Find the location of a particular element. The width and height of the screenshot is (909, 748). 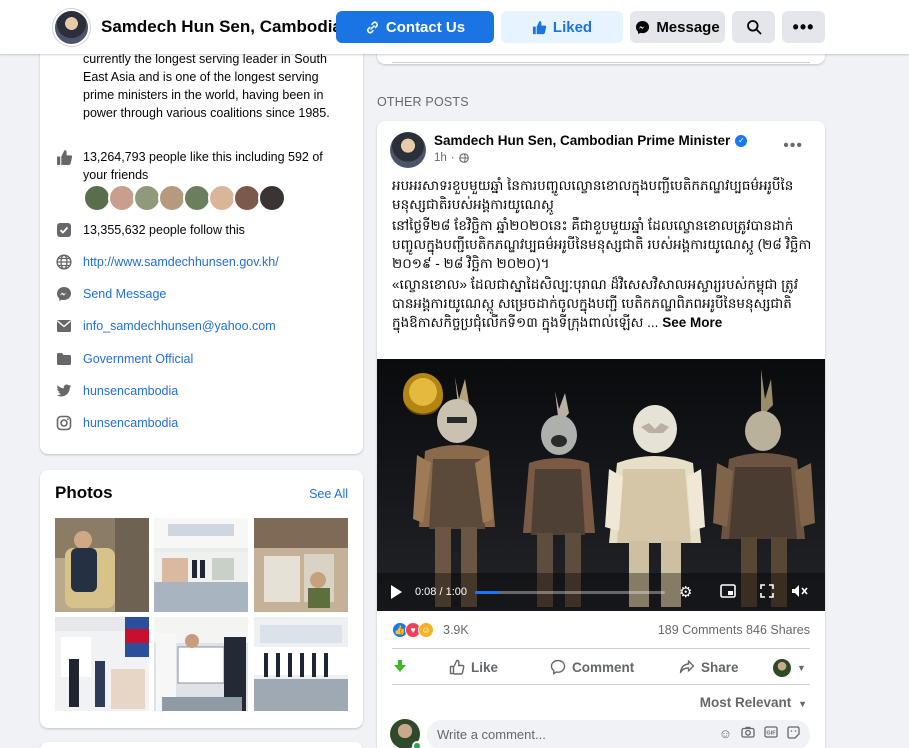

comment-sort-dropdown: Most Relevant ▼ is located at coordinates (753, 702).